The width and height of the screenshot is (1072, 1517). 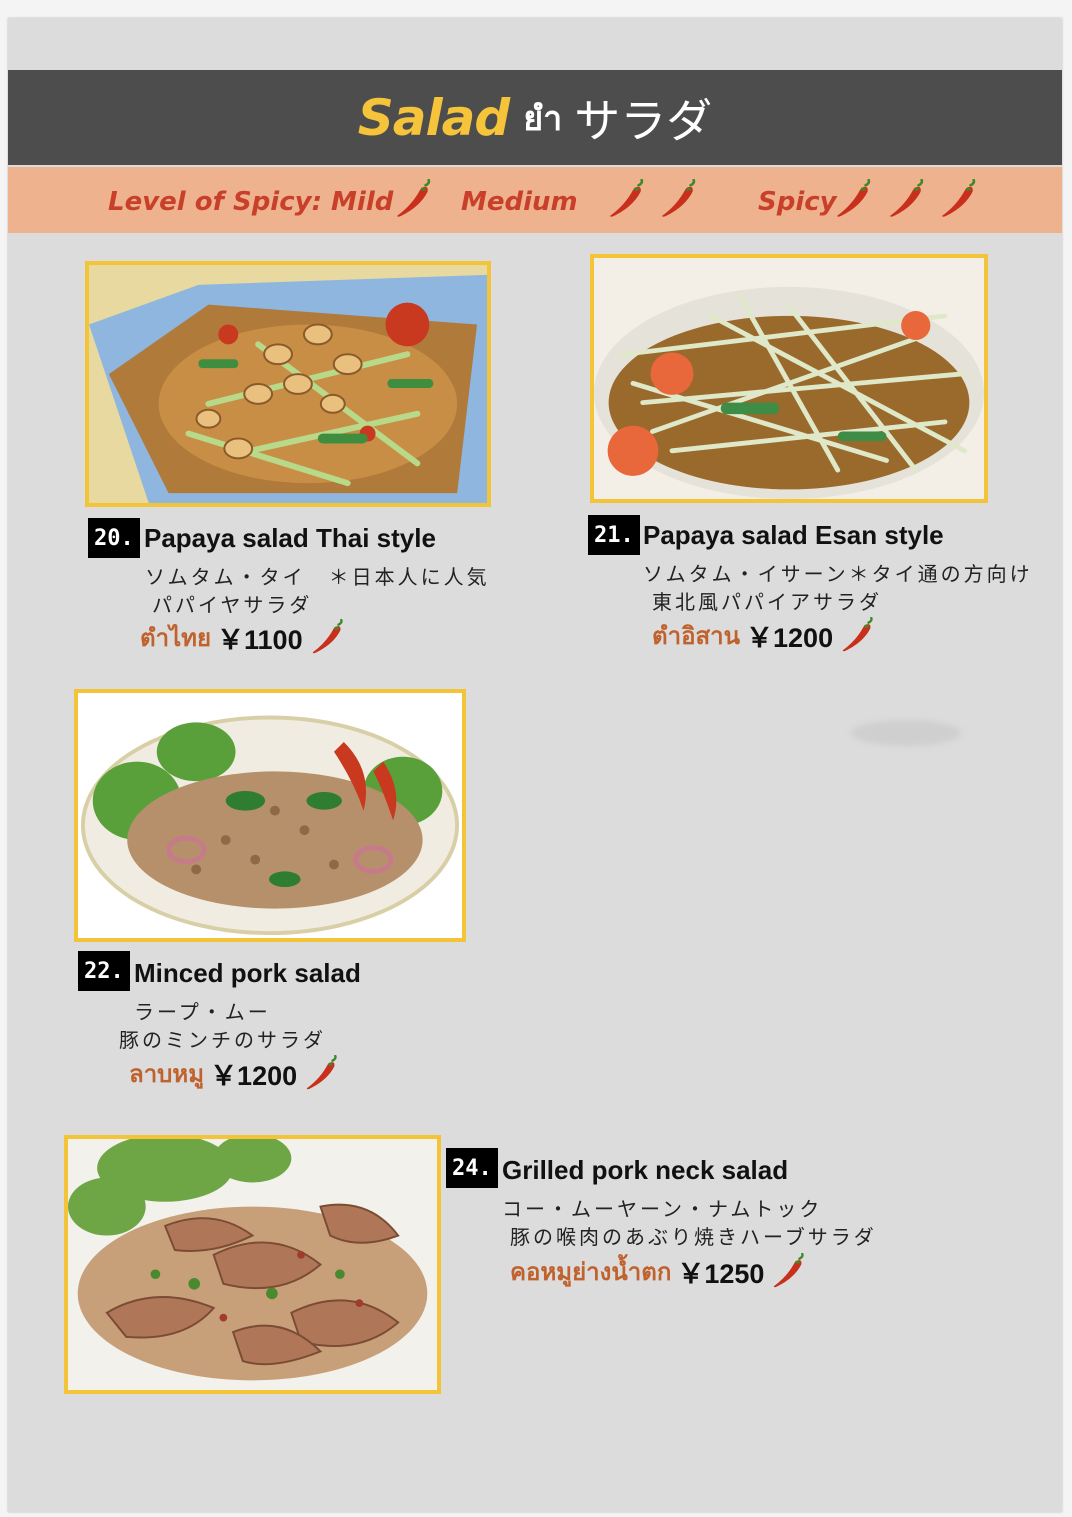 What do you see at coordinates (767, 602) in the screenshot?
I see `dish-japanese-description: 東北風パパイアサラダ` at bounding box center [767, 602].